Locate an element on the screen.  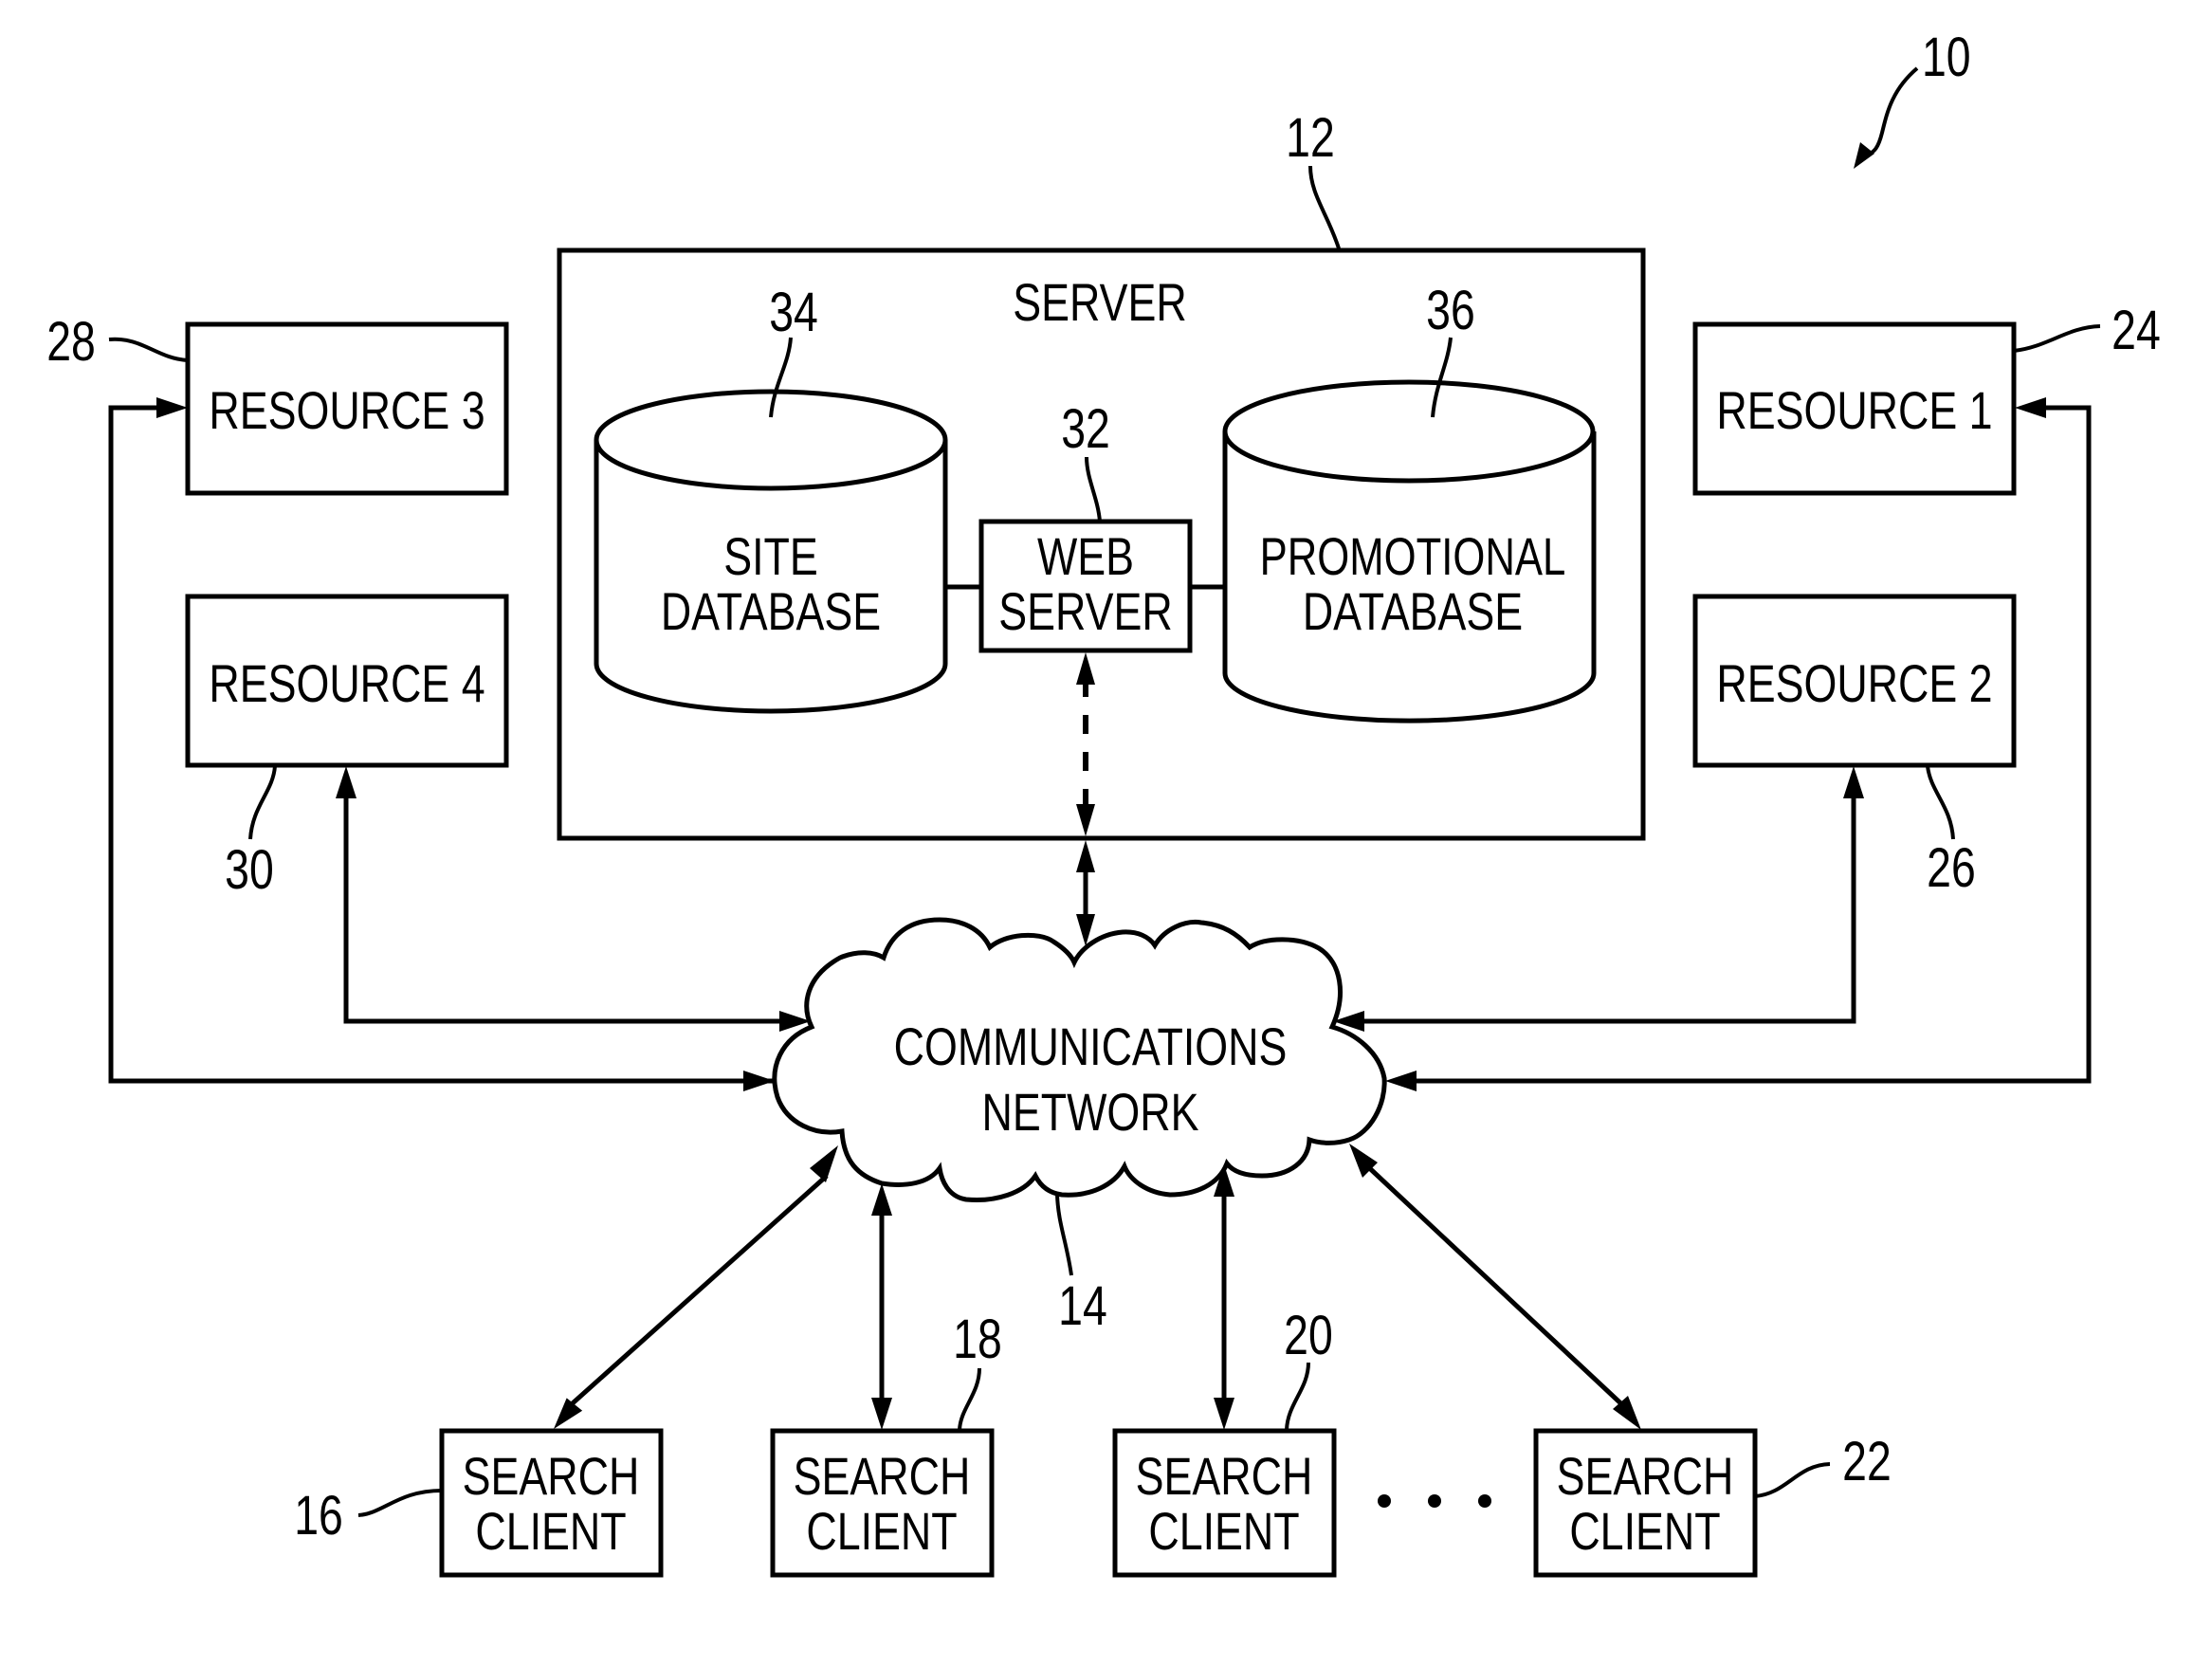
search-client-3-ref: 20 is located at coordinates (1308, 1335).